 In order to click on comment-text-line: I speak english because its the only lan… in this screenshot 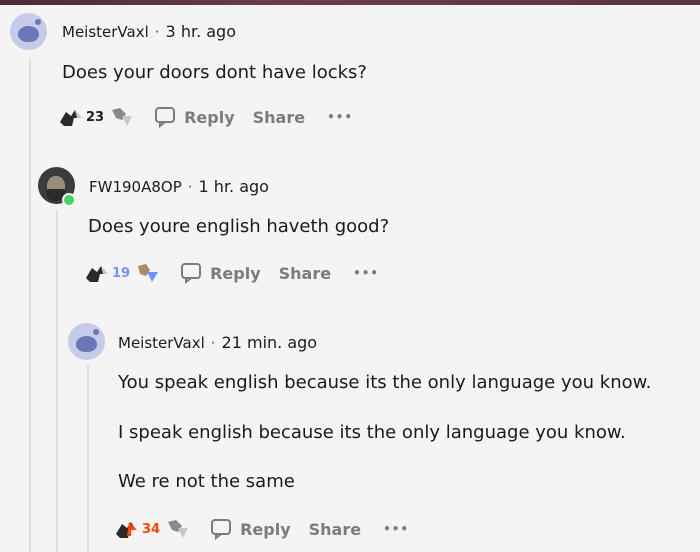, I will do `click(372, 432)`.